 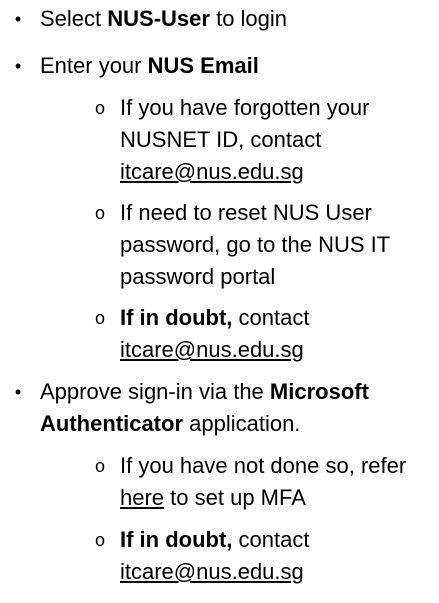 I want to click on list-item-enter-email: • Enter your NUS Email, so click(x=219, y=66).